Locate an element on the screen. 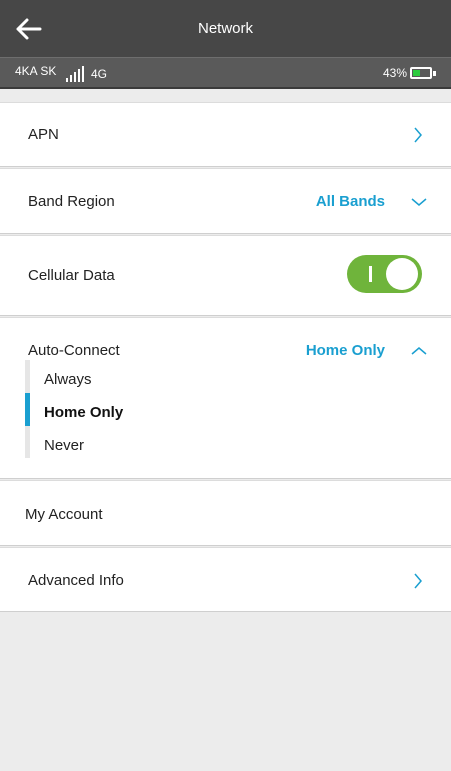 The height and width of the screenshot is (771, 451). my-account-label: My Account is located at coordinates (64, 514).